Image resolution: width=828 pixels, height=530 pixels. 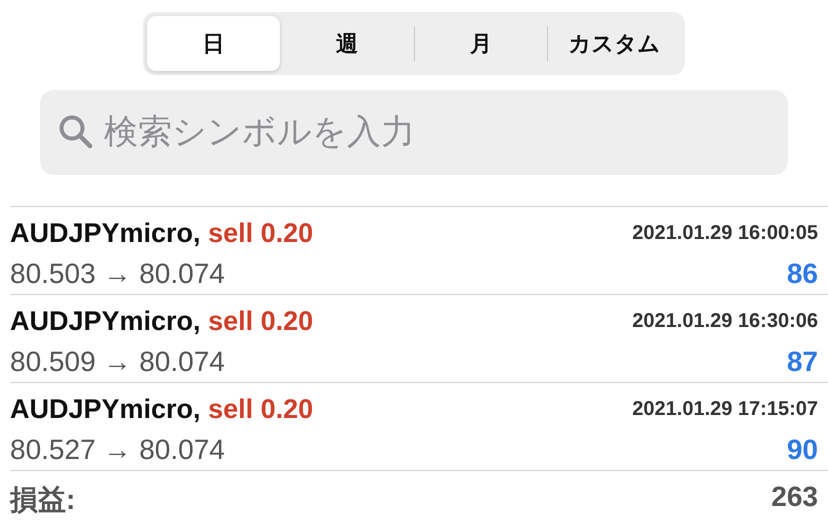 I want to click on trade-profit: 86, so click(x=802, y=274).